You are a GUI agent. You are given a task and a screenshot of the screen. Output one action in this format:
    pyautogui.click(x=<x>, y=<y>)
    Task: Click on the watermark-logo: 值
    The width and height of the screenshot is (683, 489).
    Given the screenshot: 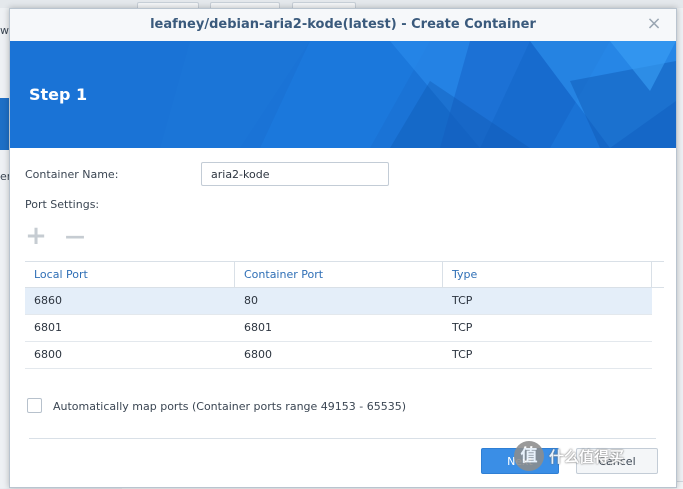 What is the action you would take?
    pyautogui.click(x=529, y=456)
    